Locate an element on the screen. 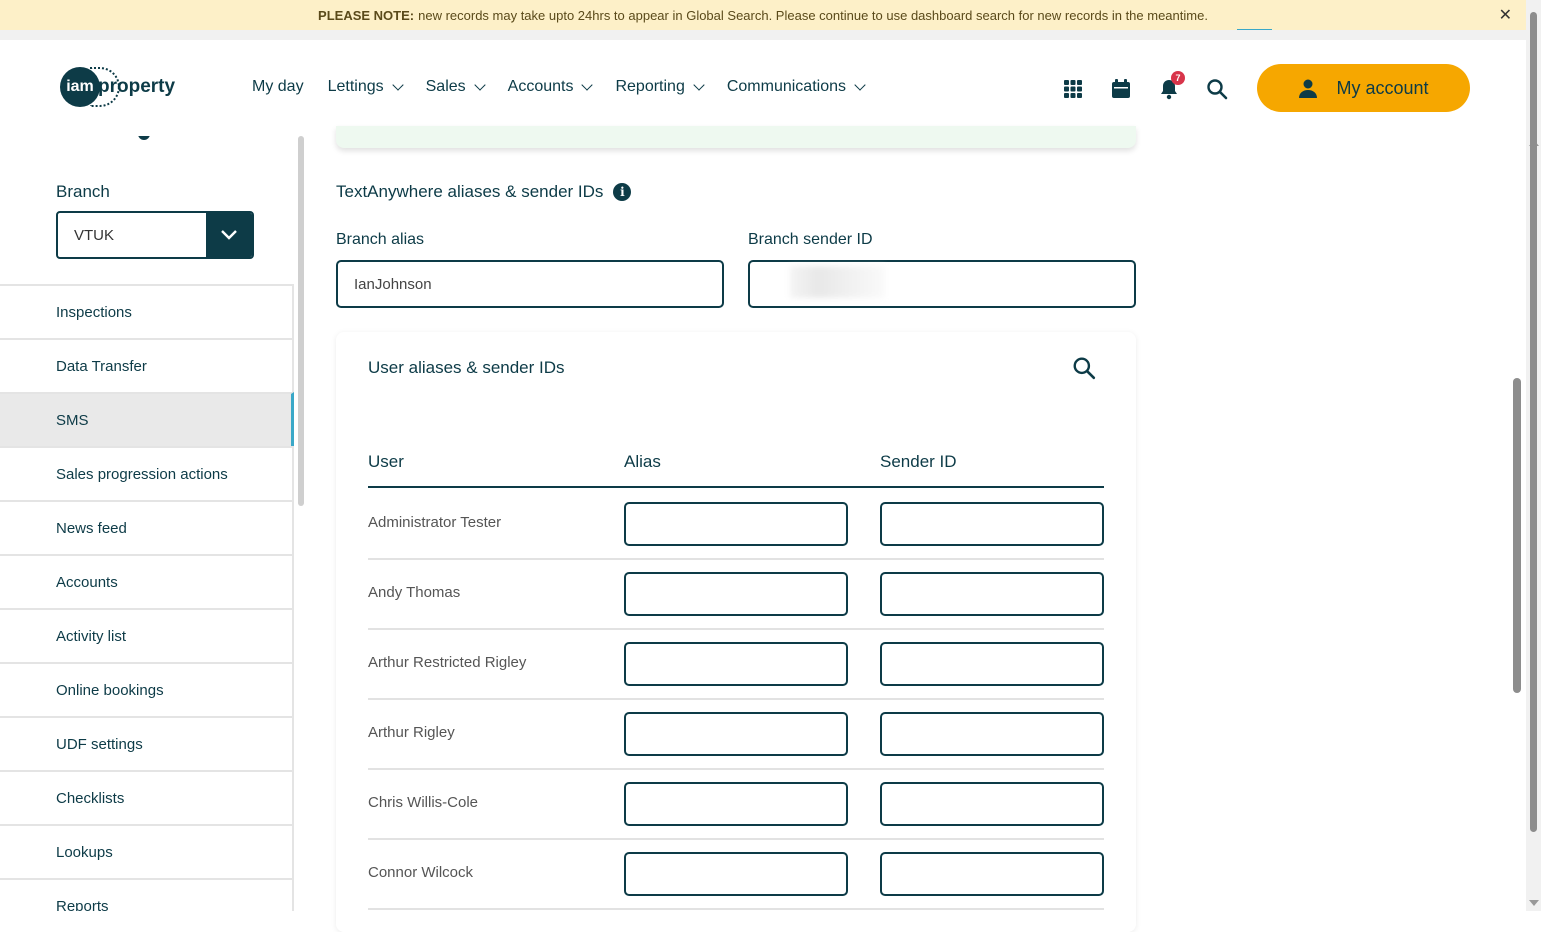 The width and height of the screenshot is (1541, 932). banner-gap is located at coordinates (763, 35).